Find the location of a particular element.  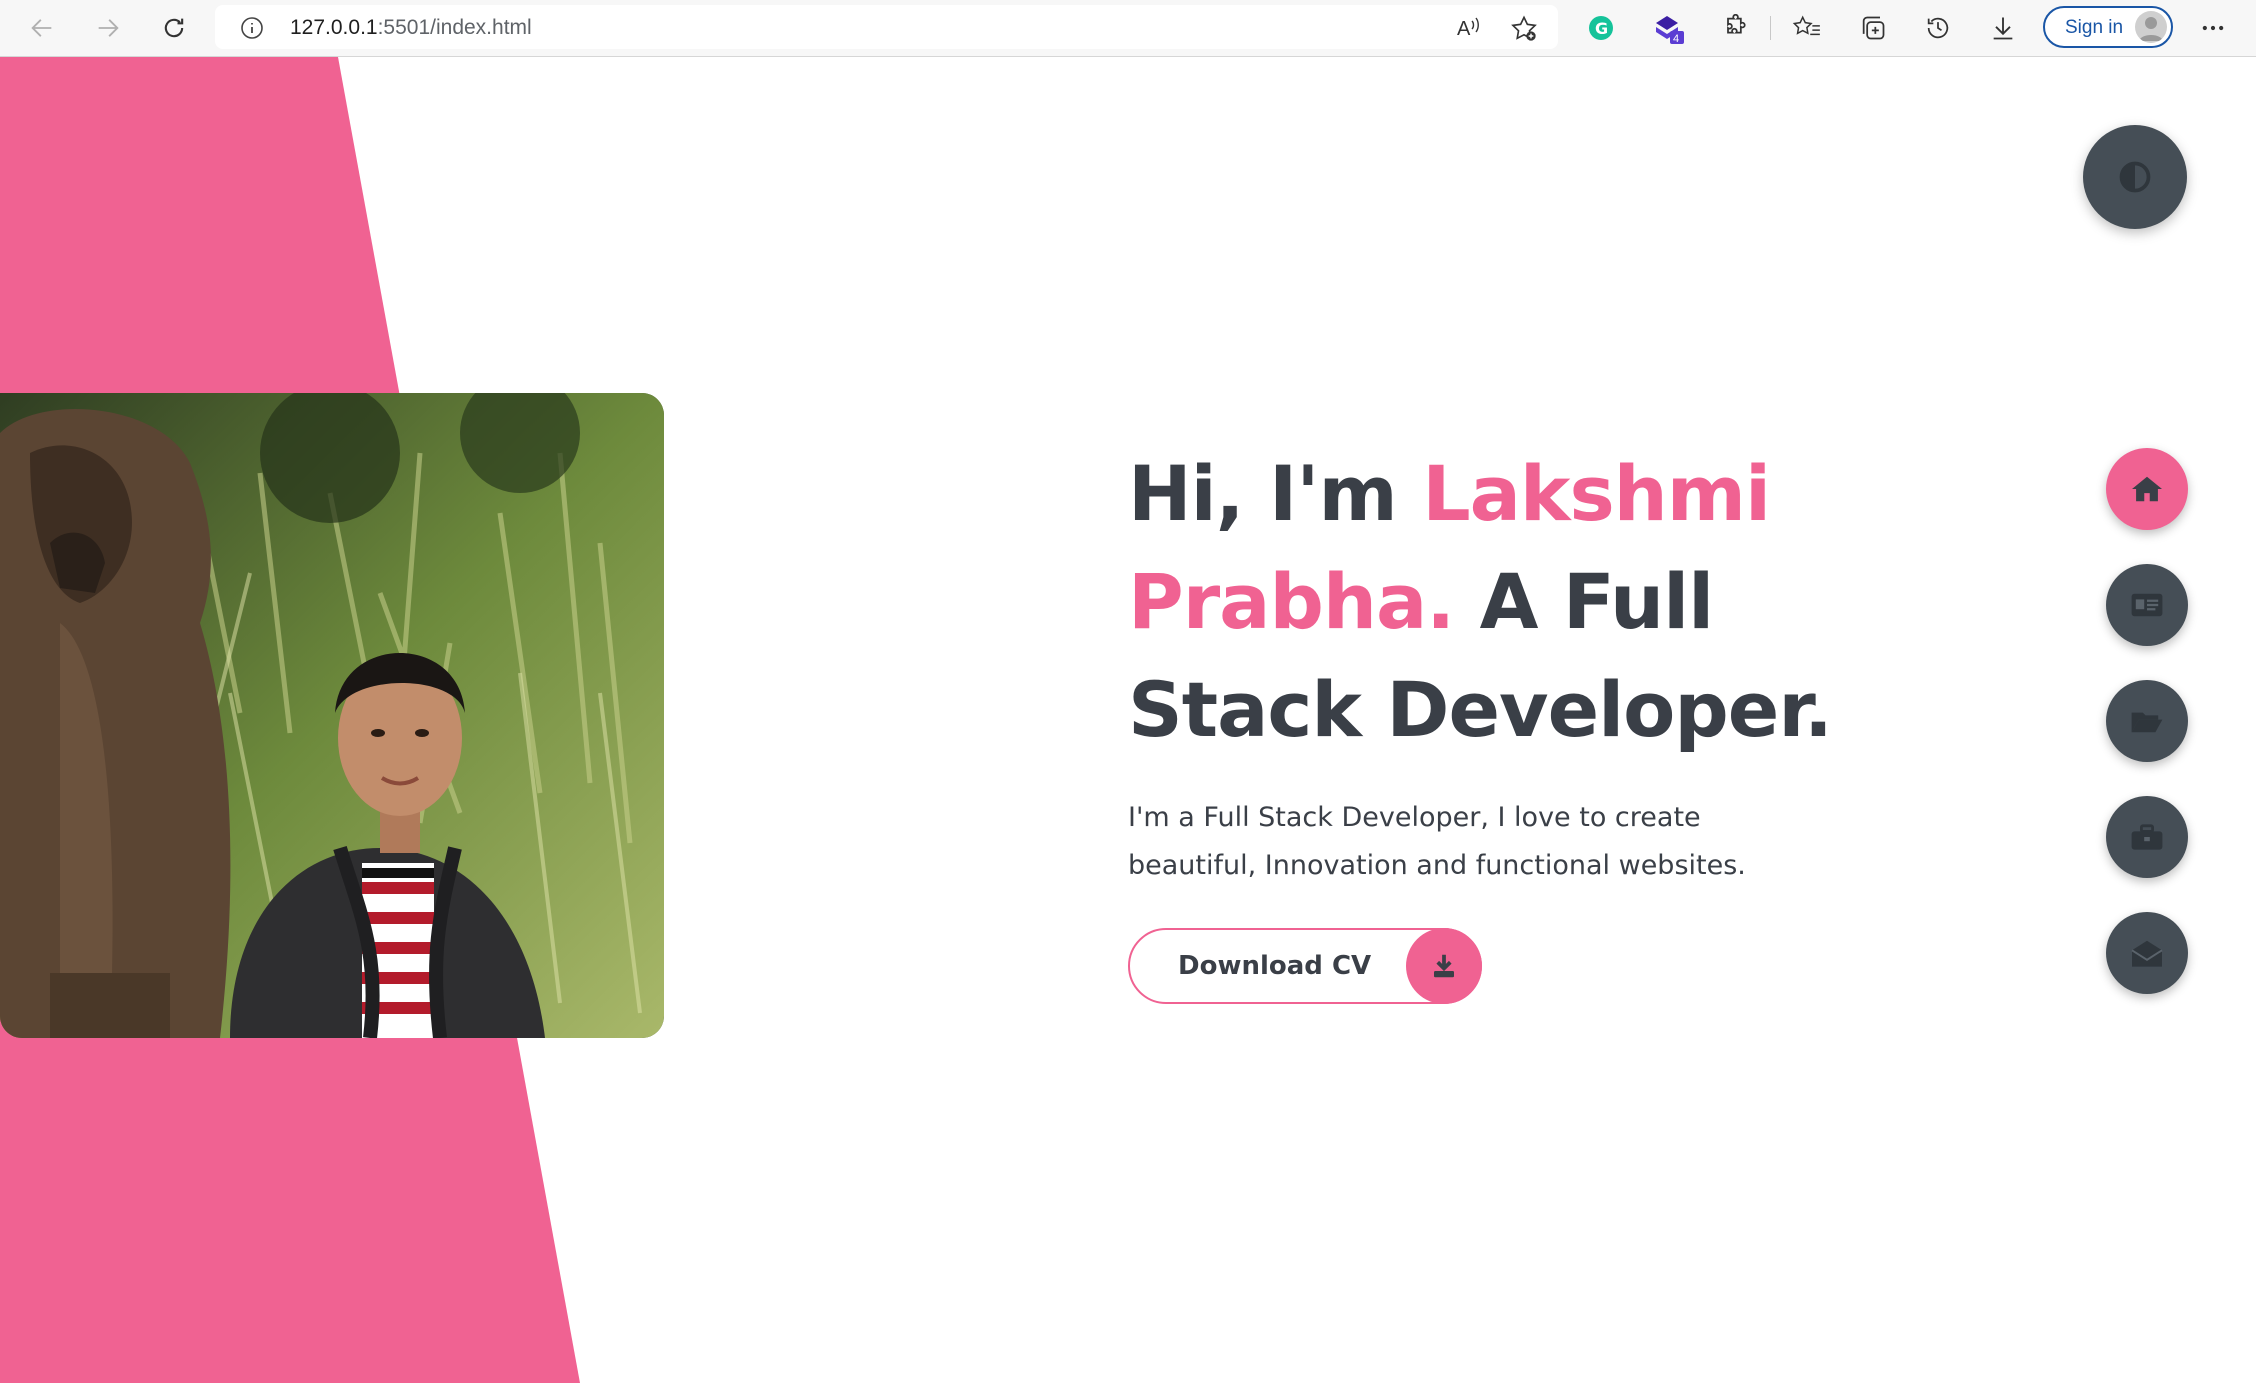

avatar is located at coordinates (2151, 27).